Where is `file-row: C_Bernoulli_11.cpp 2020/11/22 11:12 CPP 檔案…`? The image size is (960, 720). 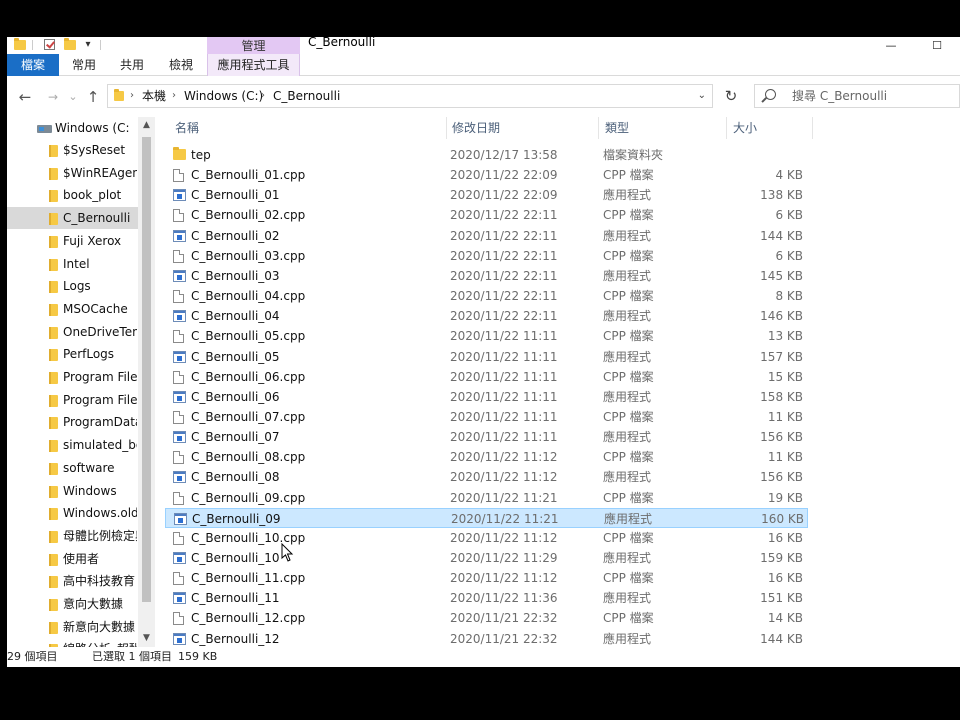
file-row: C_Bernoulli_11.cpp 2020/11/22 11:12 CPP 檔案… is located at coordinates (486, 578).